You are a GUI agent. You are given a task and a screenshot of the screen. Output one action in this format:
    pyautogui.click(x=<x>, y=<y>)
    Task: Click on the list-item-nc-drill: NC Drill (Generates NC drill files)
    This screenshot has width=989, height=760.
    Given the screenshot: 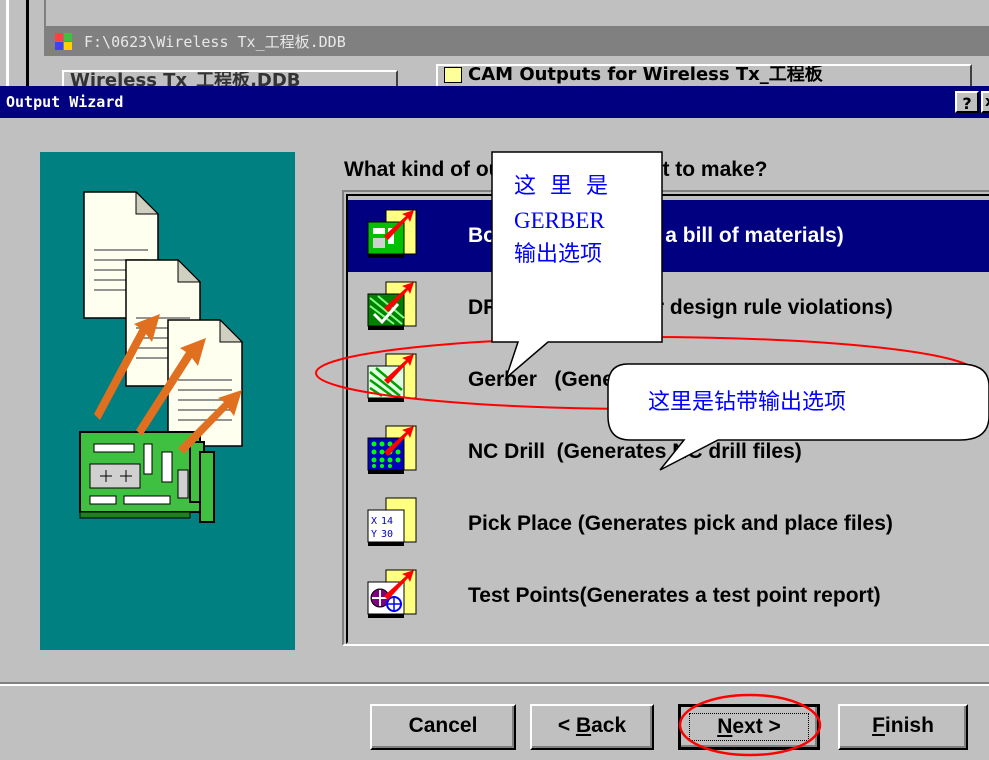 What is the action you would take?
    pyautogui.click(x=668, y=452)
    